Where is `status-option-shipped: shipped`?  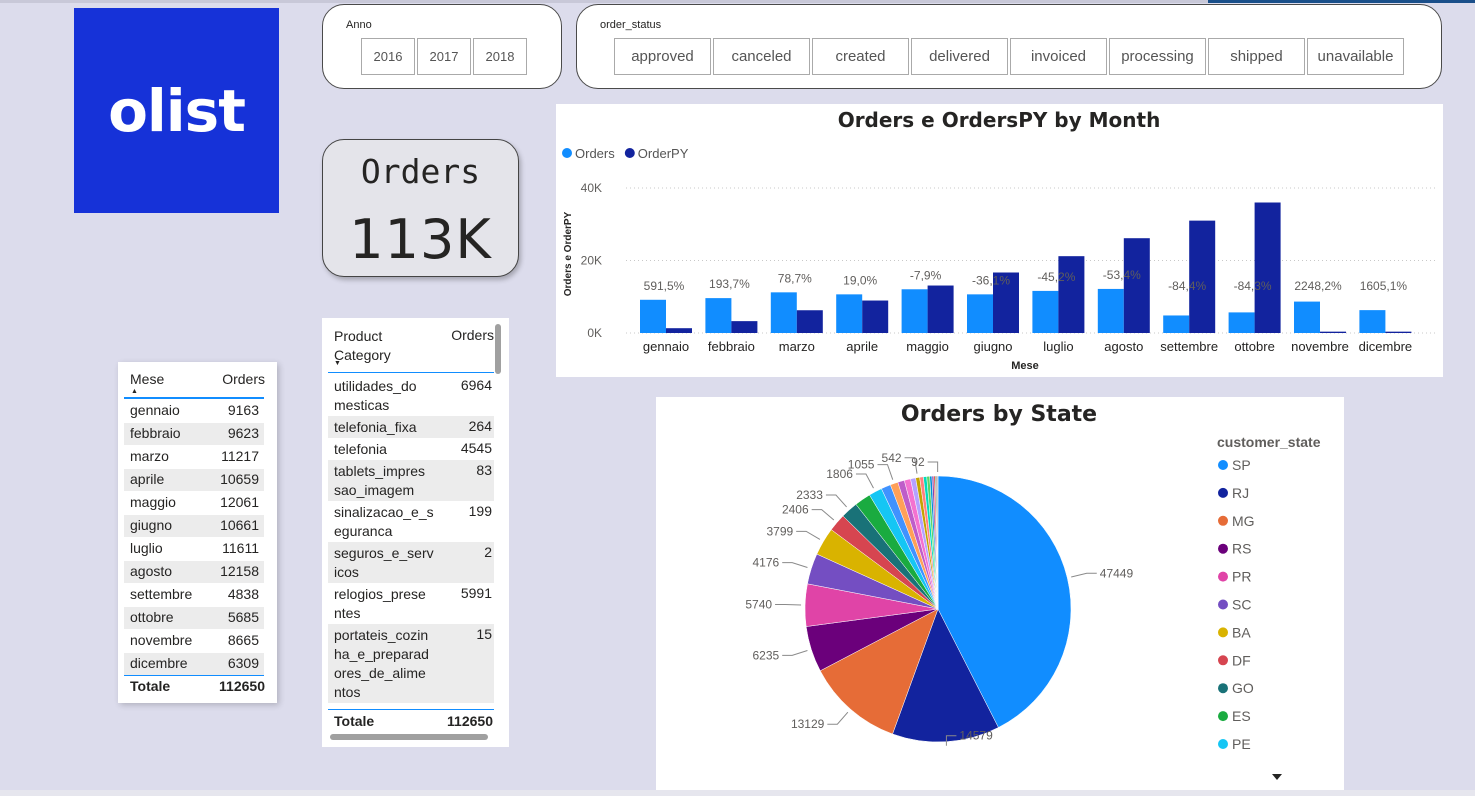
status-option-shipped: shipped is located at coordinates (1256, 56).